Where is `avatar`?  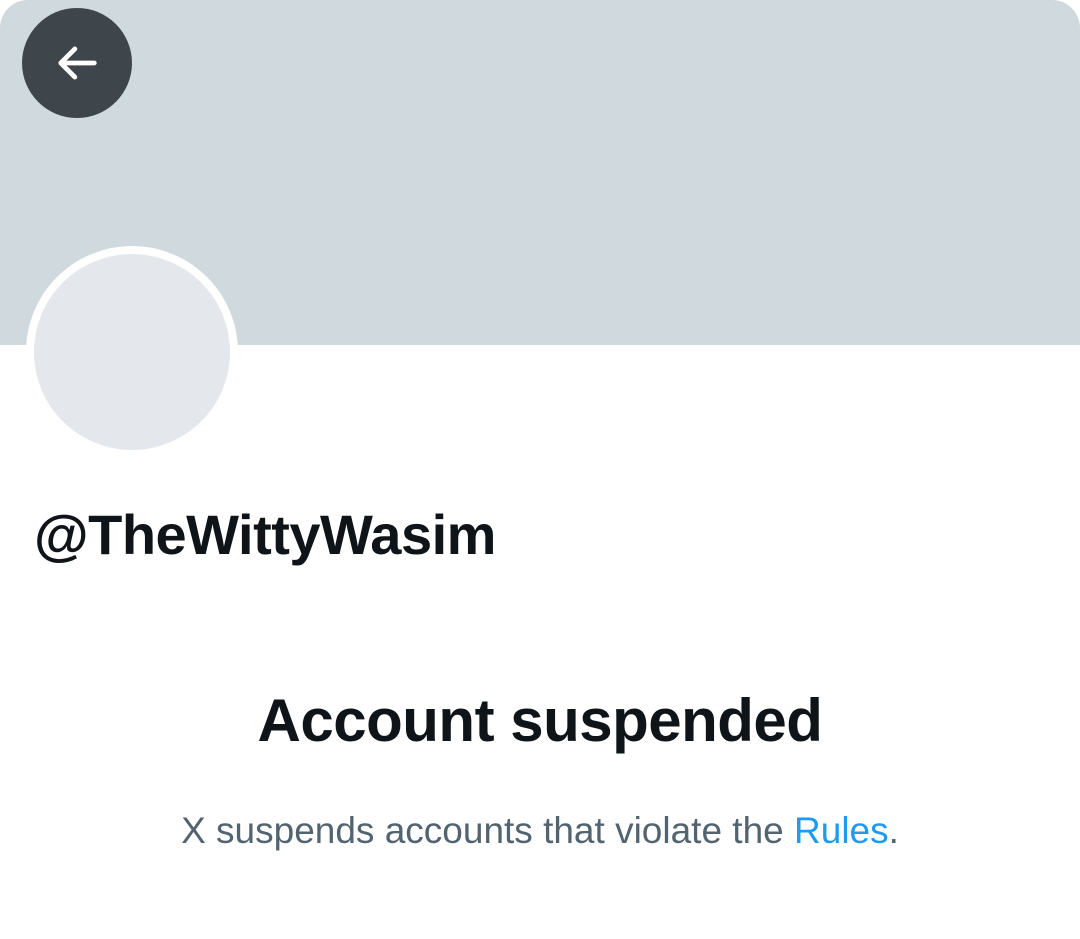
avatar is located at coordinates (132, 352).